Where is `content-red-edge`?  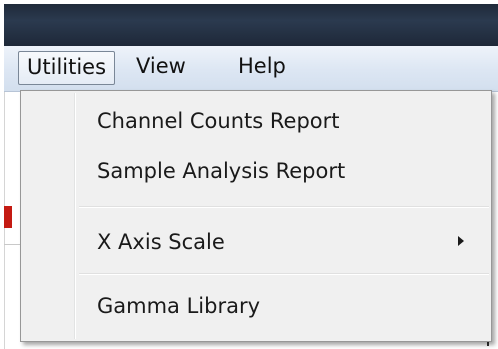
content-red-edge is located at coordinates (8, 217).